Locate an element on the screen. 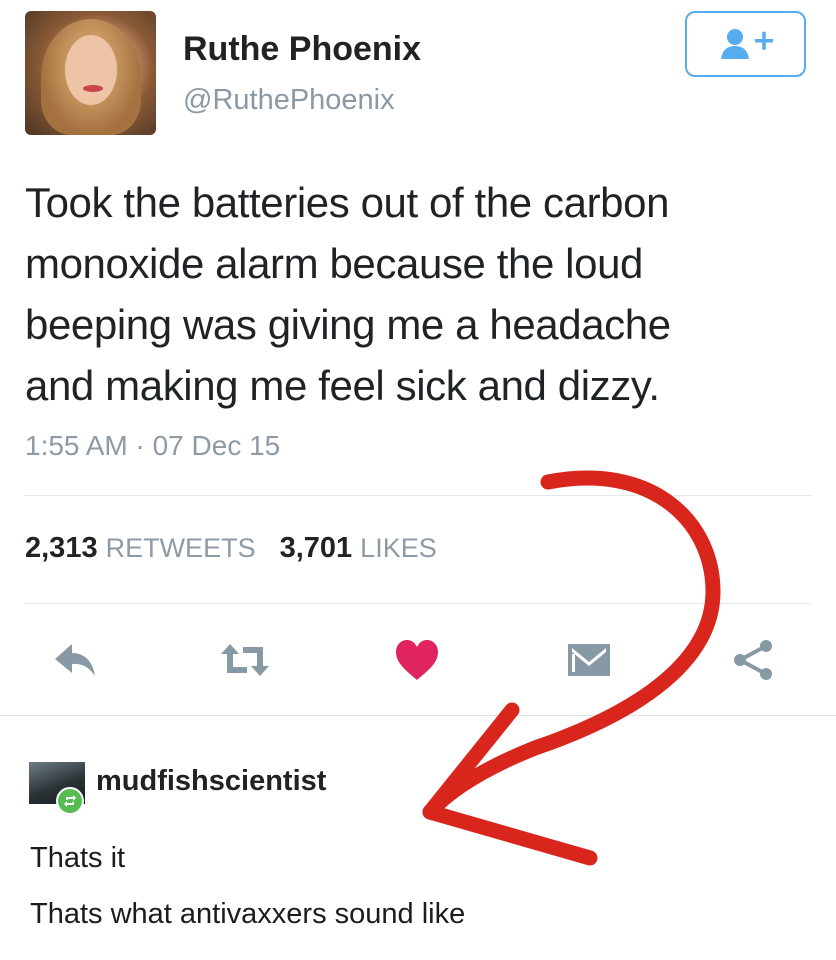 The width and height of the screenshot is (836, 960). tumblr-username: mudfishscientist is located at coordinates (211, 781).